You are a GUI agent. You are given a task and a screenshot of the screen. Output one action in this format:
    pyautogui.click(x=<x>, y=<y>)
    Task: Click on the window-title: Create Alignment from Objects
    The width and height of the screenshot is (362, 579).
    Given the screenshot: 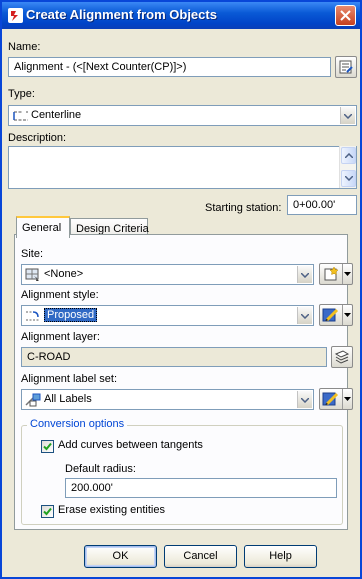 What is the action you would take?
    pyautogui.click(x=121, y=14)
    